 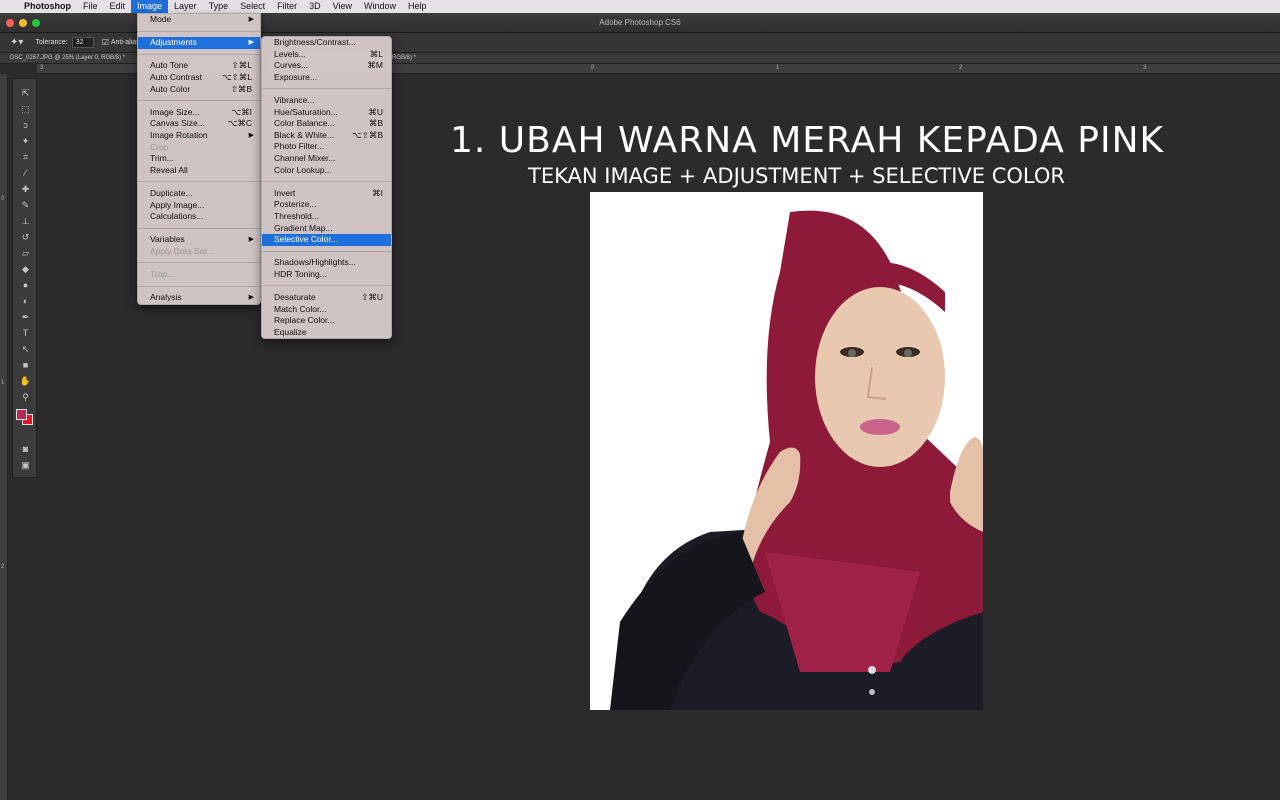 I want to click on menu-view: View, so click(x=342, y=6).